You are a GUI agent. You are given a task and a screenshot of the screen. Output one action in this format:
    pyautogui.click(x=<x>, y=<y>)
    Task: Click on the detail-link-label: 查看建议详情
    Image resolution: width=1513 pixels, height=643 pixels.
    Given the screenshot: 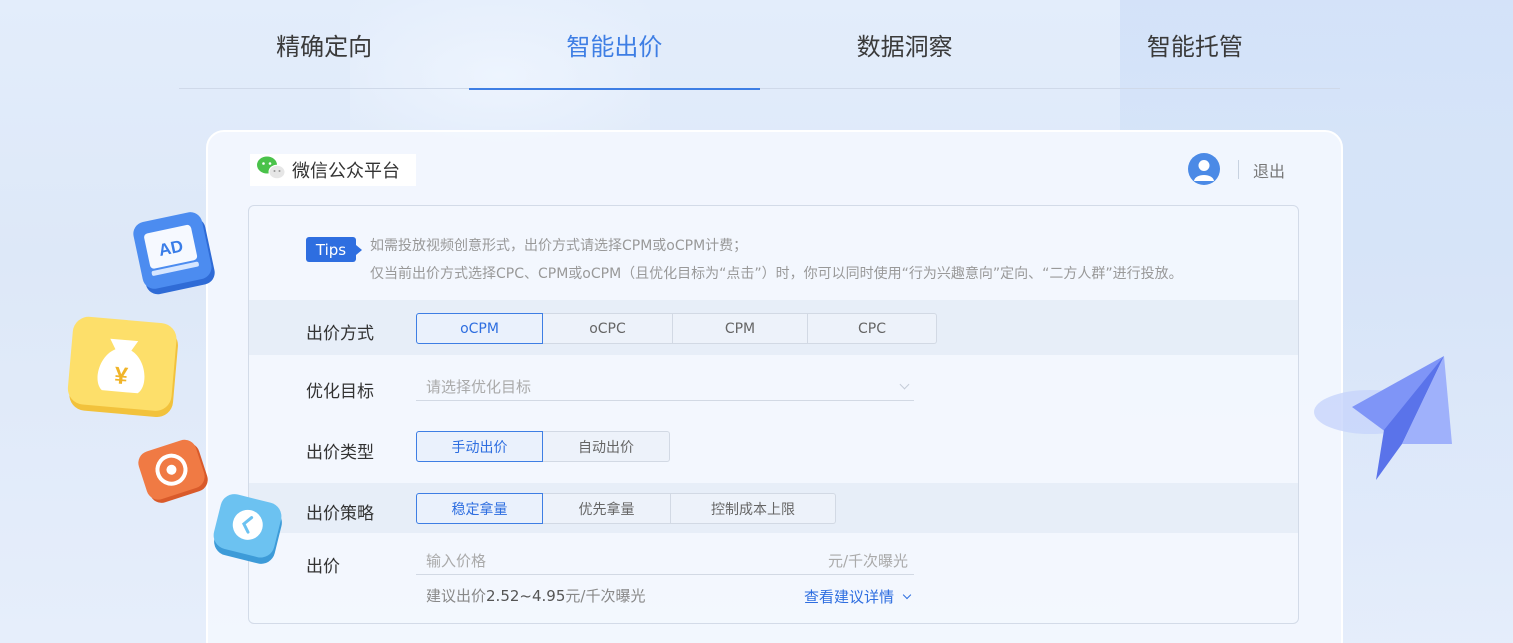 What is the action you would take?
    pyautogui.click(x=849, y=597)
    